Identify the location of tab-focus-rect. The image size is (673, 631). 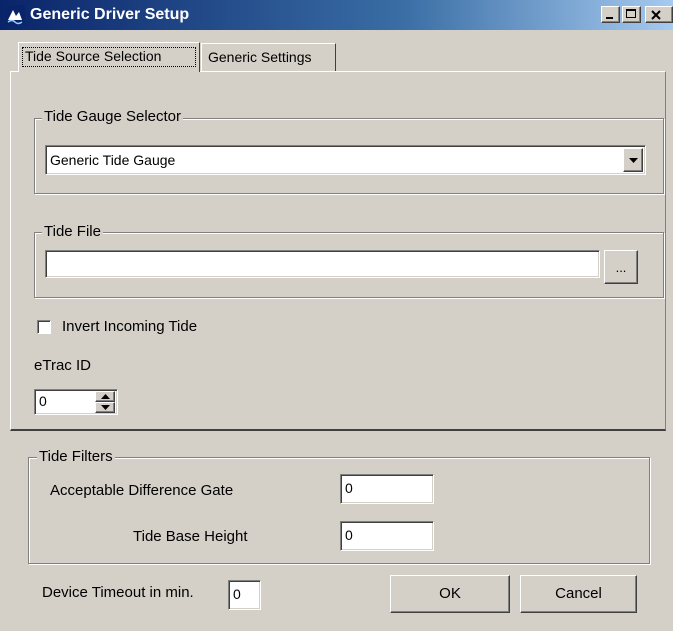
(109, 57).